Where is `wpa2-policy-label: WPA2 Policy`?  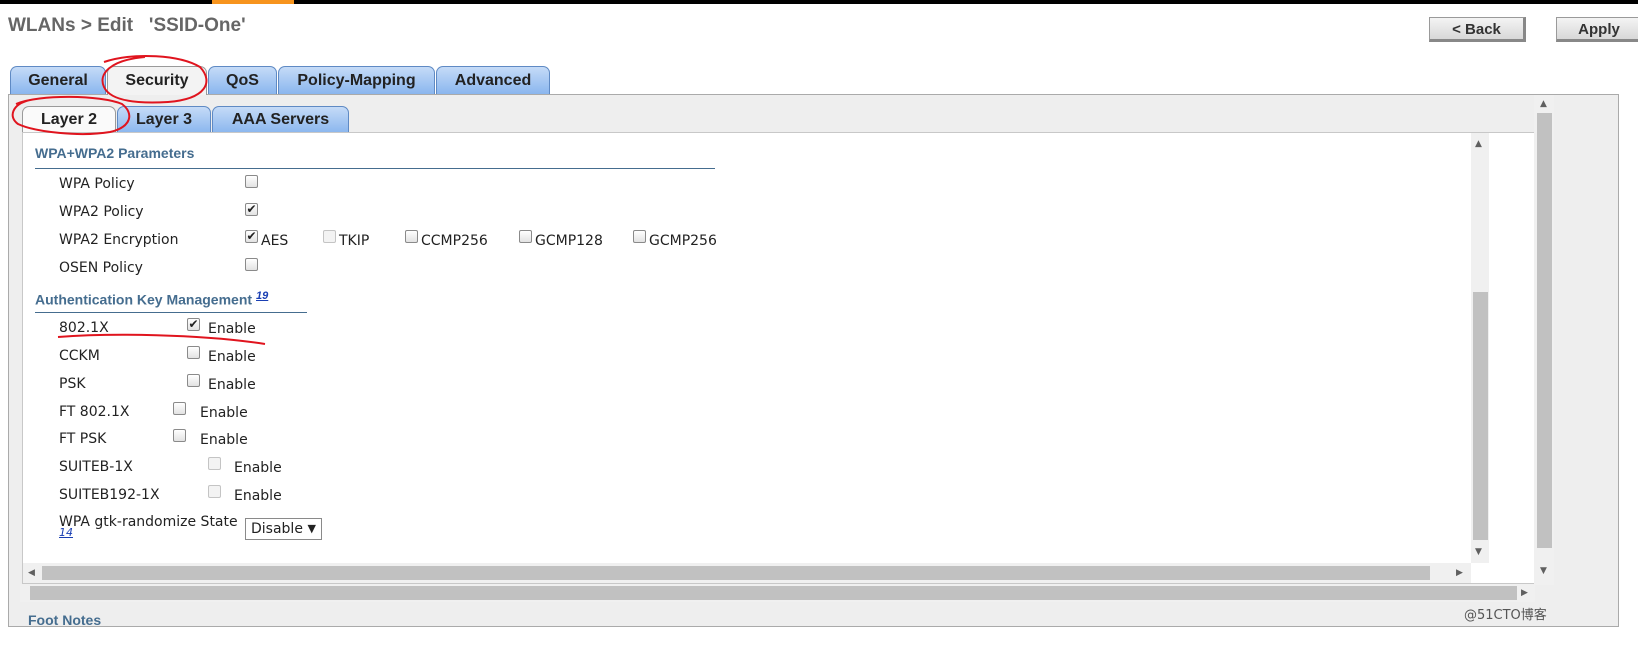 wpa2-policy-label: WPA2 Policy is located at coordinates (101, 212).